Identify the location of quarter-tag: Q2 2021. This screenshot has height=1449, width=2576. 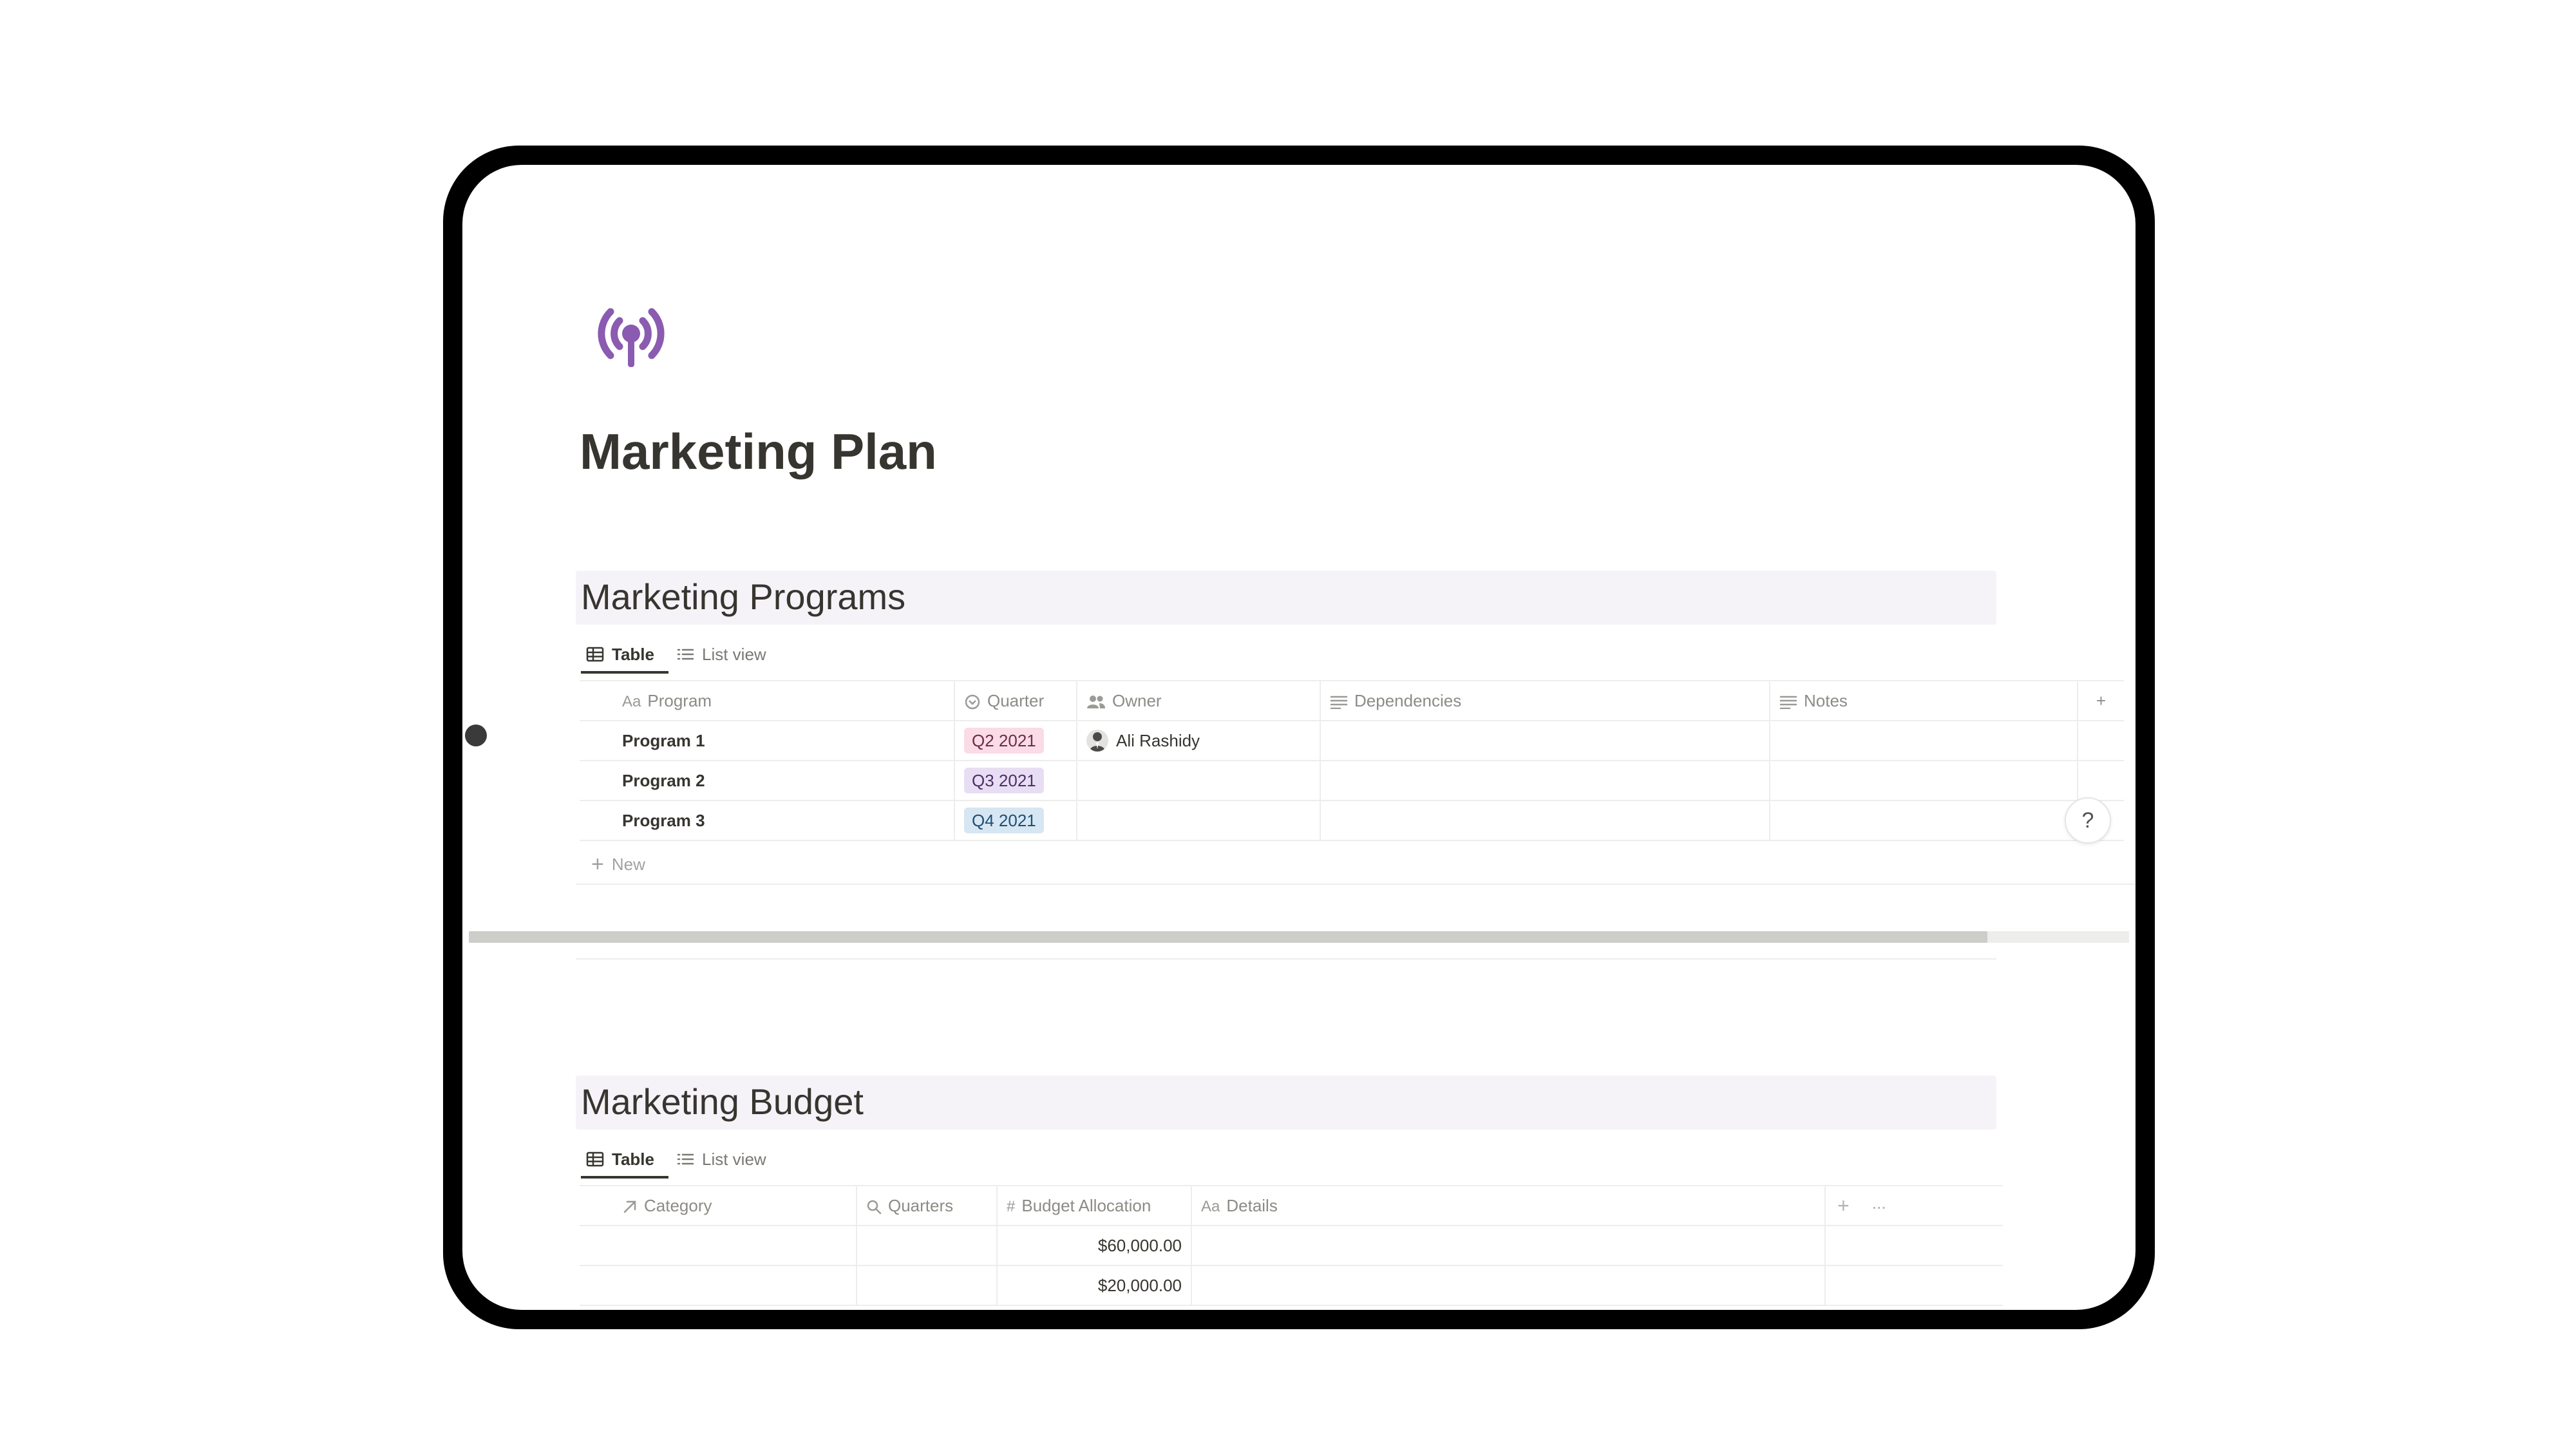
(1004, 741).